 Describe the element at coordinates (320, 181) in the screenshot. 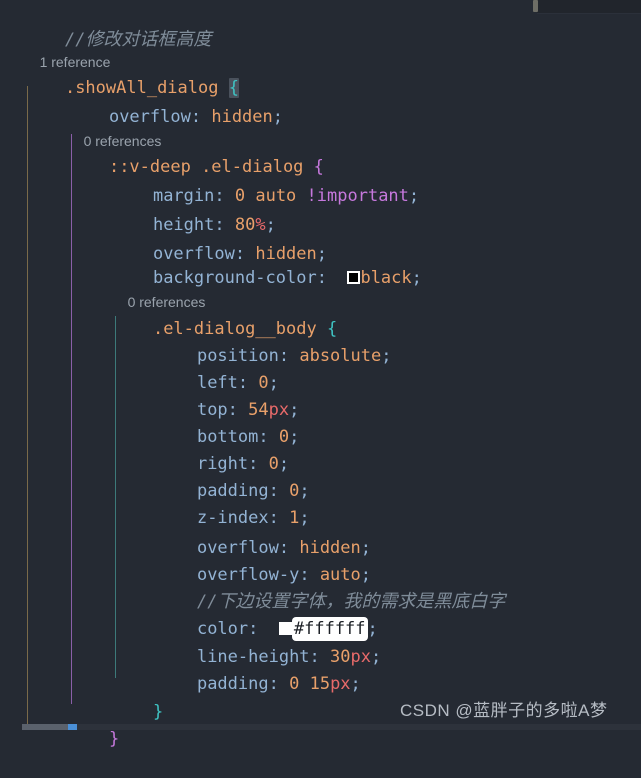

I see `code-line-margin: margin: 0 auto !important;` at that location.